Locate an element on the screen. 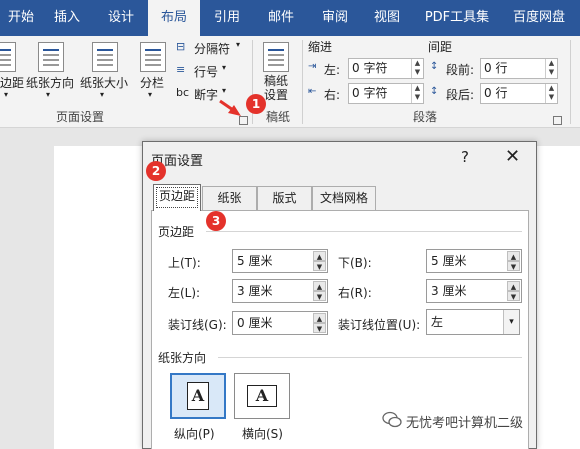 This screenshot has height=449, width=580. tab-margins: 页边距 is located at coordinates (177, 197).